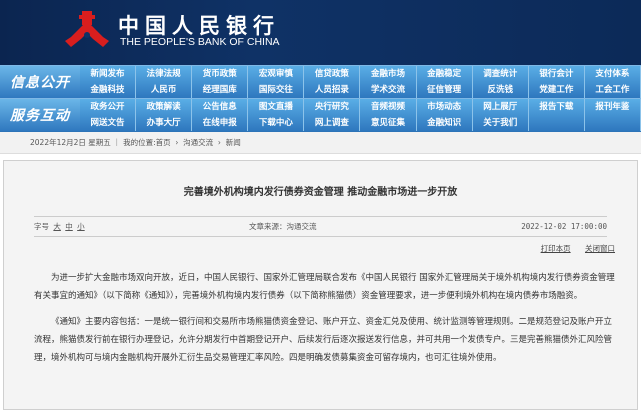 The height and width of the screenshot is (410, 641). Describe the element at coordinates (320, 143) in the screenshot. I see `breadcrumb: 2022年12月2日 星期五 ｜ 我的位置:首页 › 沟通交流 › 新闻` at that location.